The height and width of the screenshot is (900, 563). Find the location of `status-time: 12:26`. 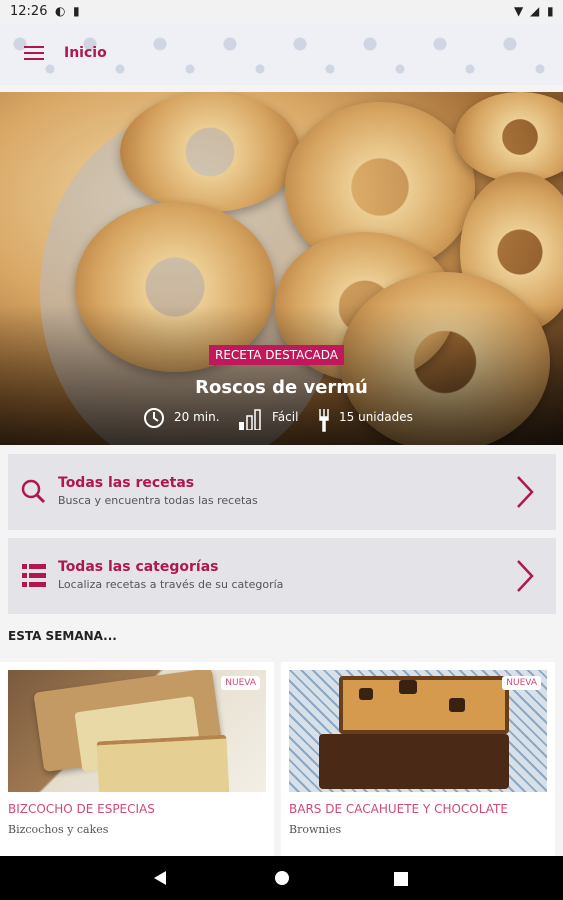

status-time: 12:26 is located at coordinates (29, 11).